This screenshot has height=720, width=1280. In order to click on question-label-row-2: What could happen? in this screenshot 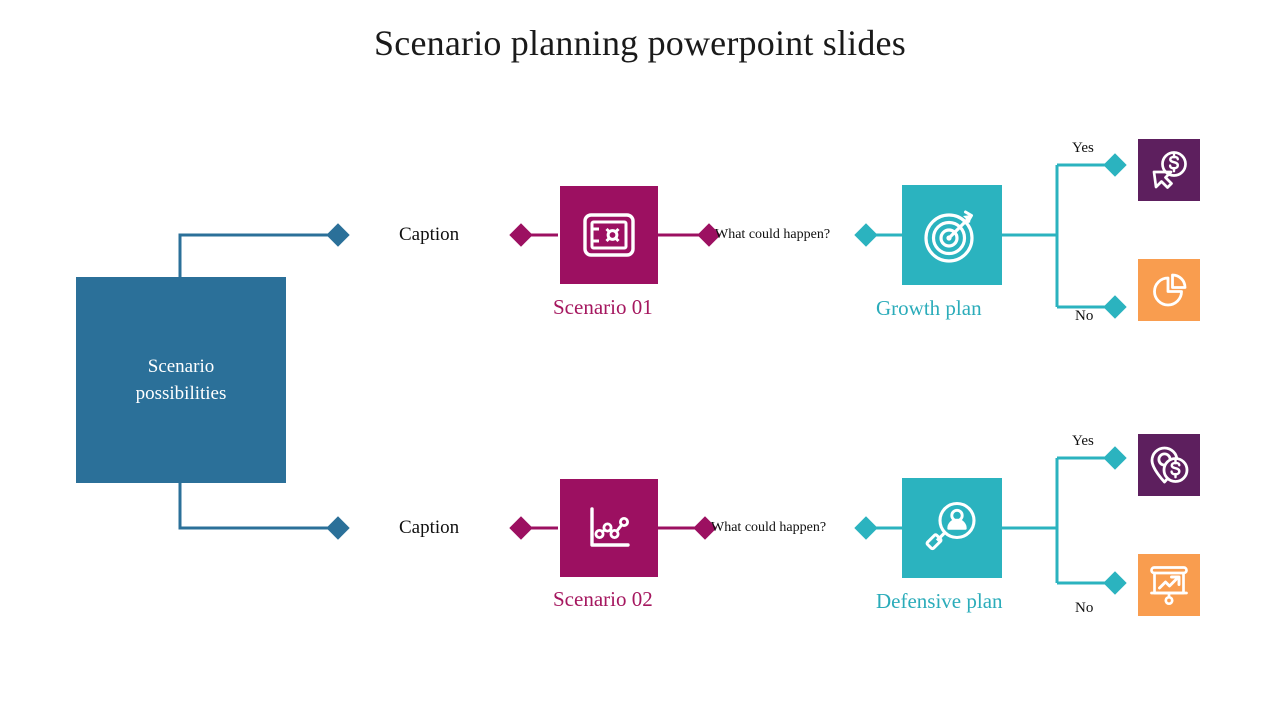, I will do `click(769, 527)`.